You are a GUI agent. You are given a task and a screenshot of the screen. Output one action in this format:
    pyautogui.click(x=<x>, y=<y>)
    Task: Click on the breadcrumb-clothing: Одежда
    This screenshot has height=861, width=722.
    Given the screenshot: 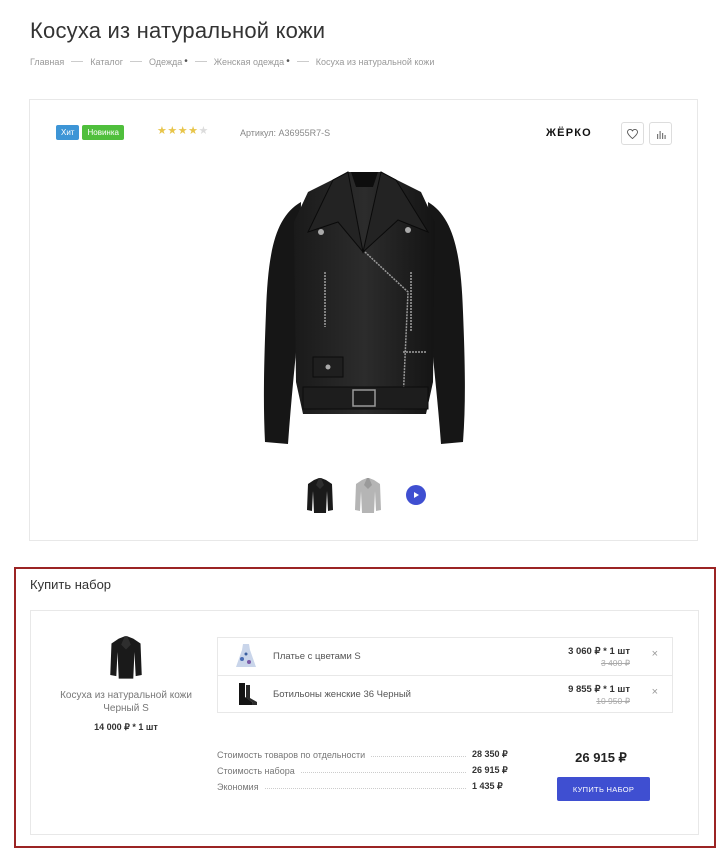 What is the action you would take?
    pyautogui.click(x=165, y=62)
    